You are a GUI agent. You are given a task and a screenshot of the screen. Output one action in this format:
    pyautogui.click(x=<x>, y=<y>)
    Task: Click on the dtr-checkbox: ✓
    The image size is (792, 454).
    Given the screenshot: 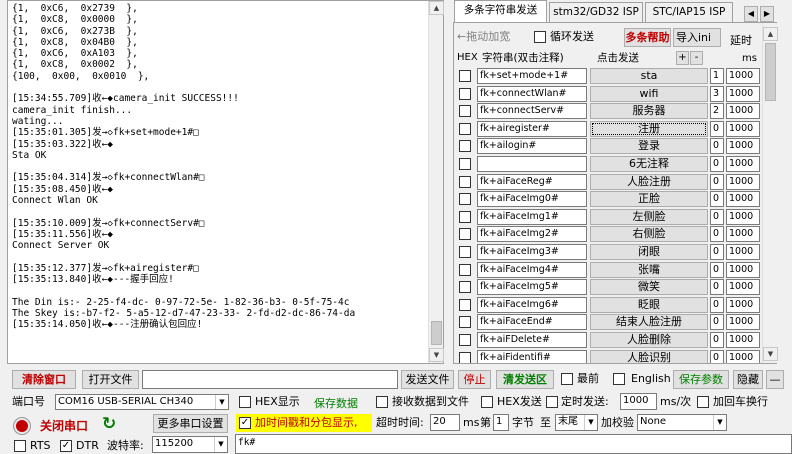 What is the action you would take?
    pyautogui.click(x=66, y=446)
    